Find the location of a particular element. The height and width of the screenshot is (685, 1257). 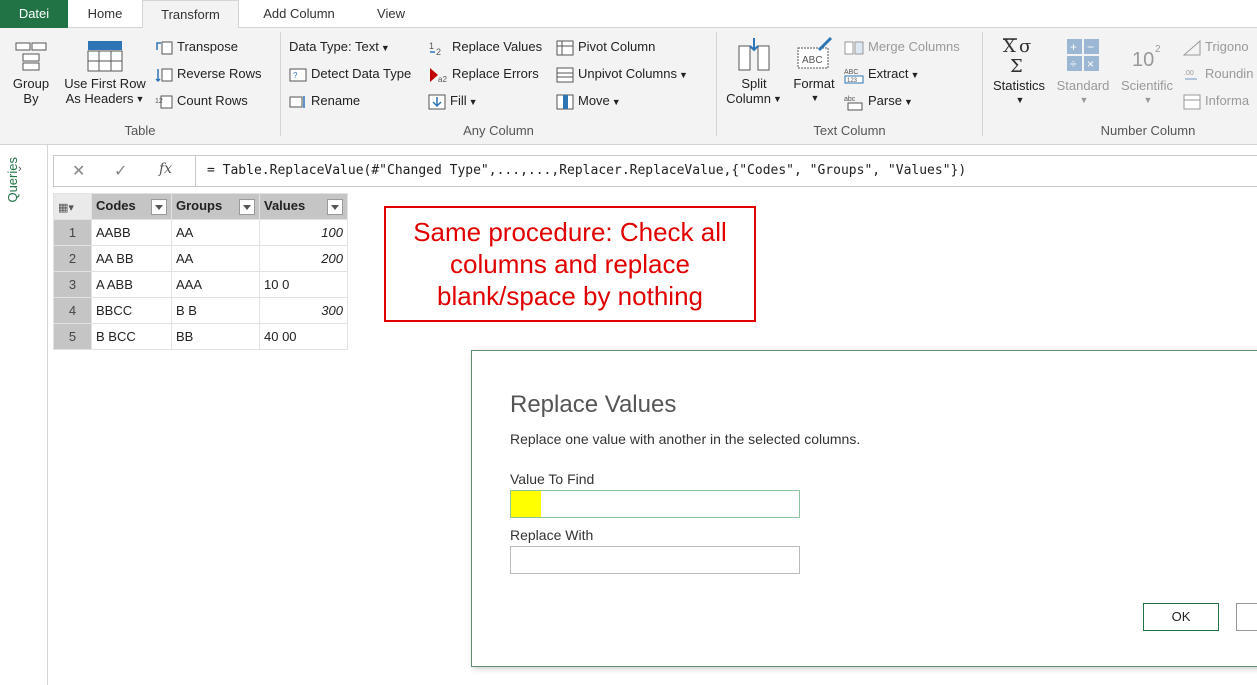

format-label: Format is located at coordinates (814, 83).